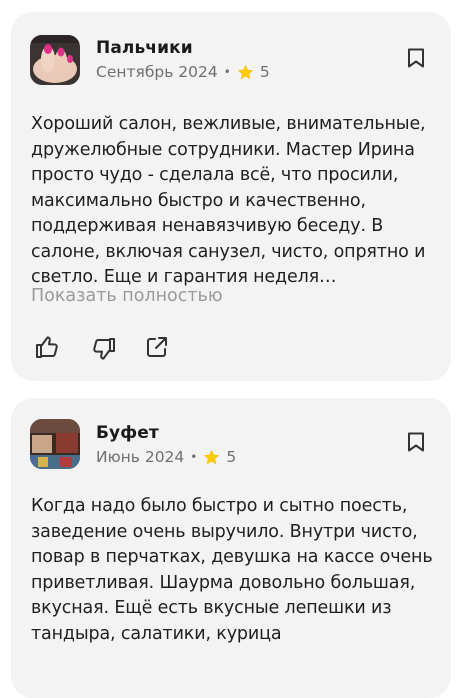  What do you see at coordinates (127, 296) in the screenshot?
I see `show-more-link: Показать полностью` at bounding box center [127, 296].